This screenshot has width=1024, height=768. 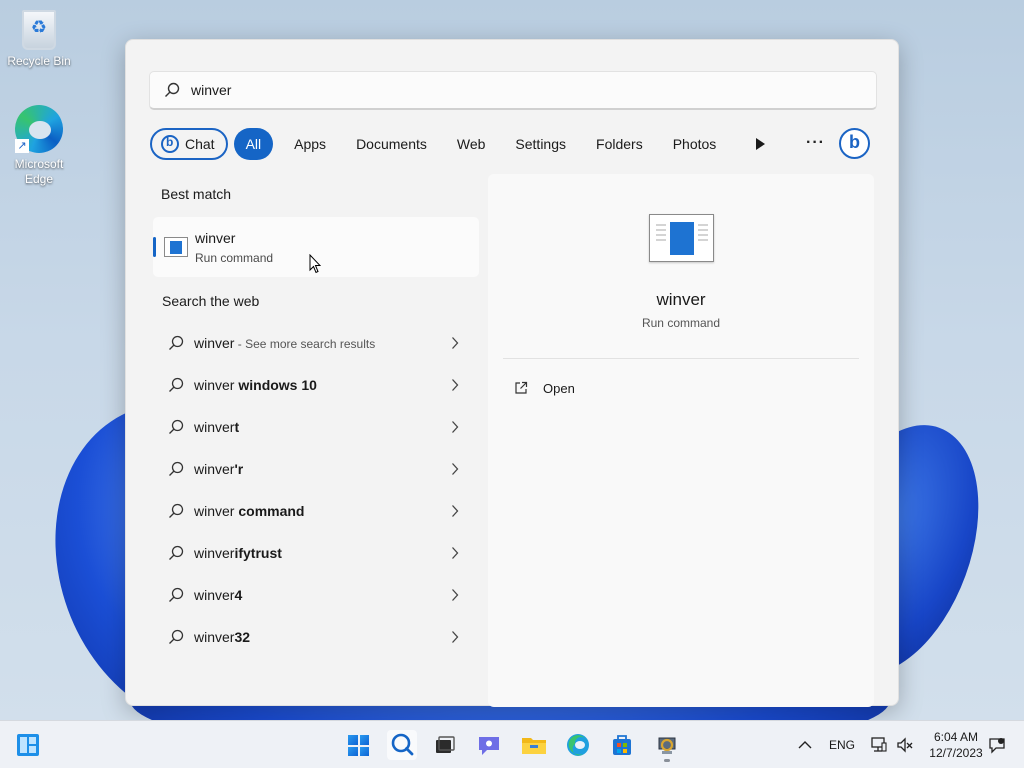 I want to click on windows-logo-icon, so click(x=358, y=745).